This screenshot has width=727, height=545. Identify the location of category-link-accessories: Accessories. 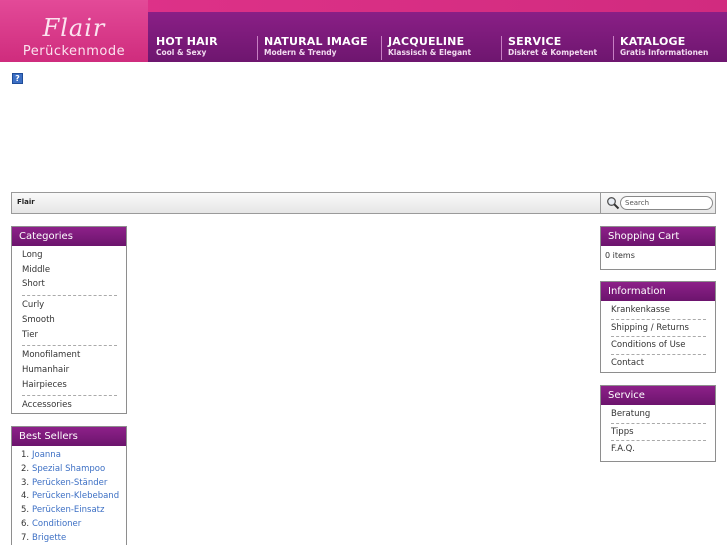
(69, 405).